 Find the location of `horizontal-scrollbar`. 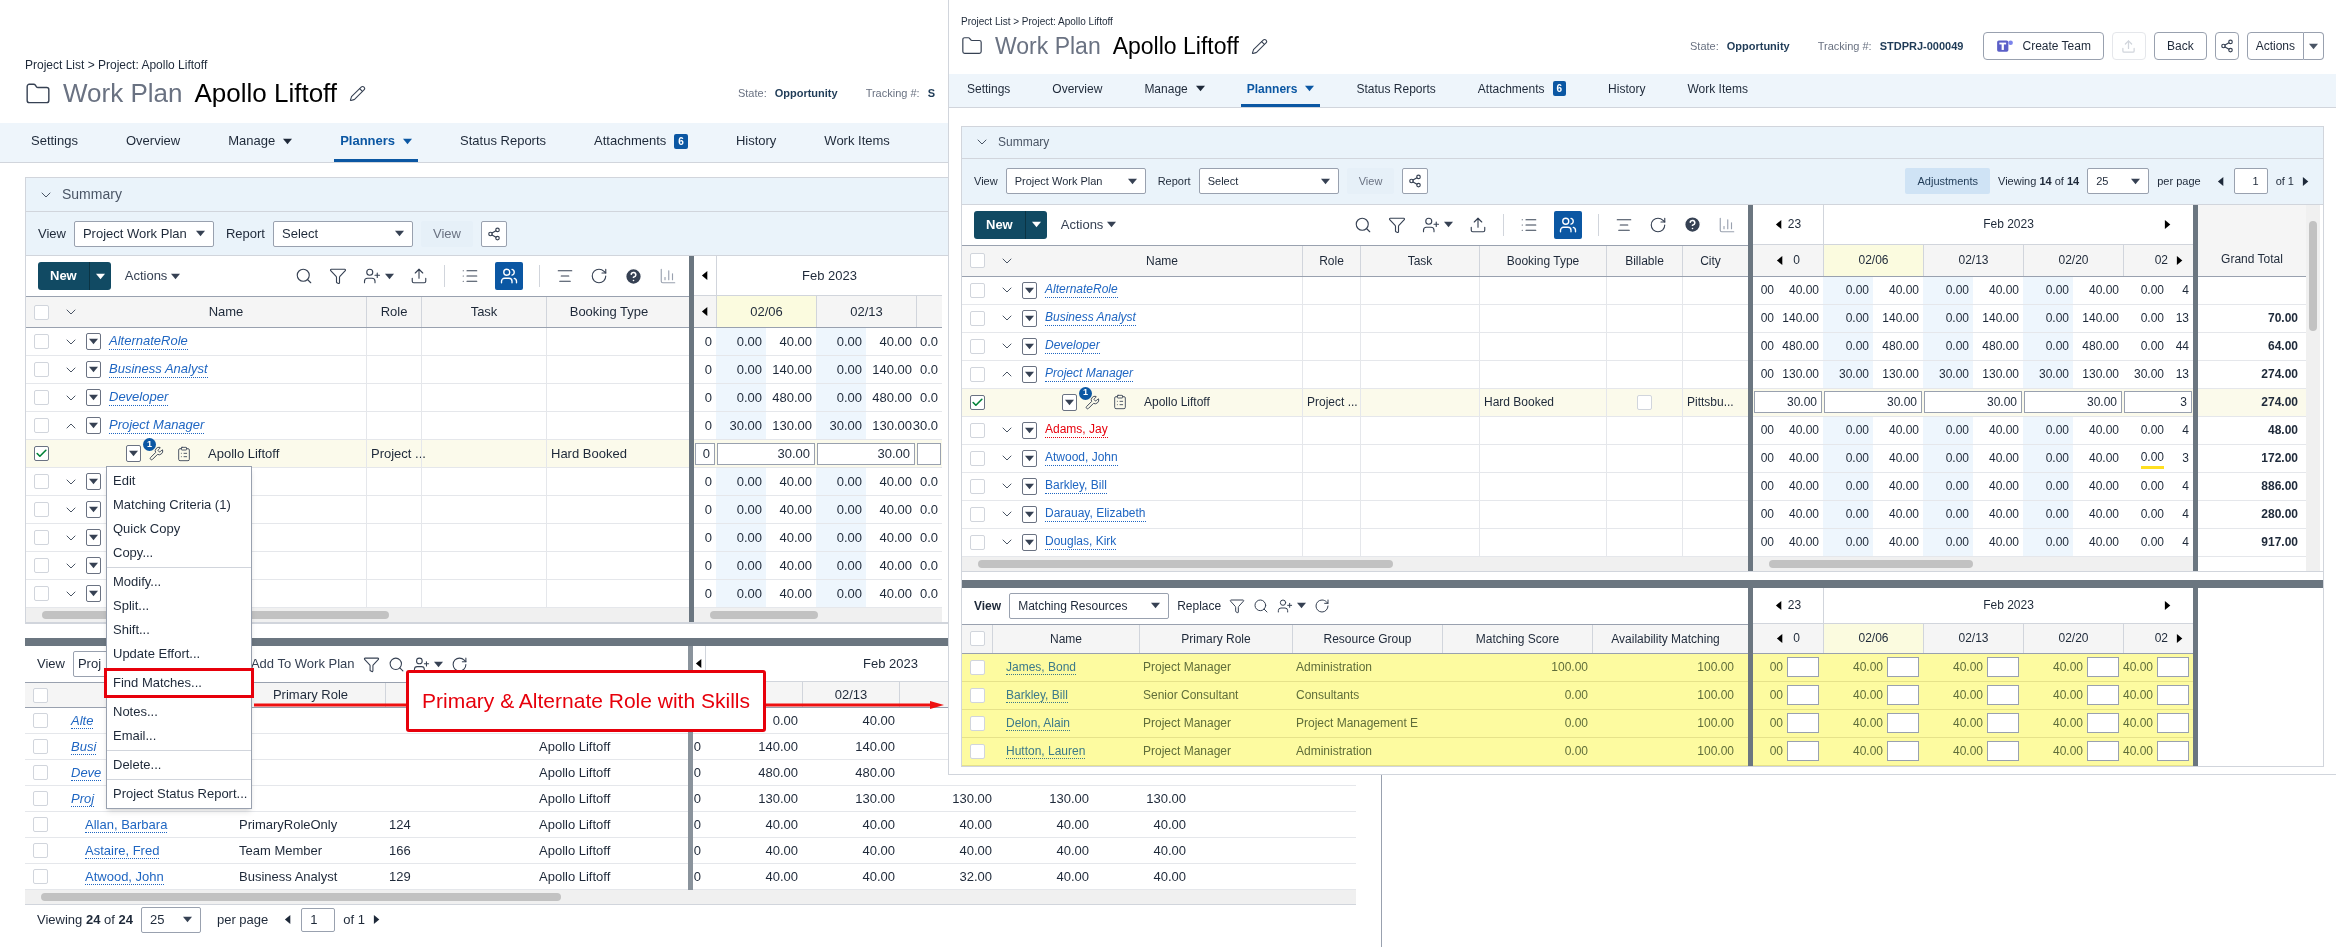

horizontal-scrollbar is located at coordinates (690, 897).